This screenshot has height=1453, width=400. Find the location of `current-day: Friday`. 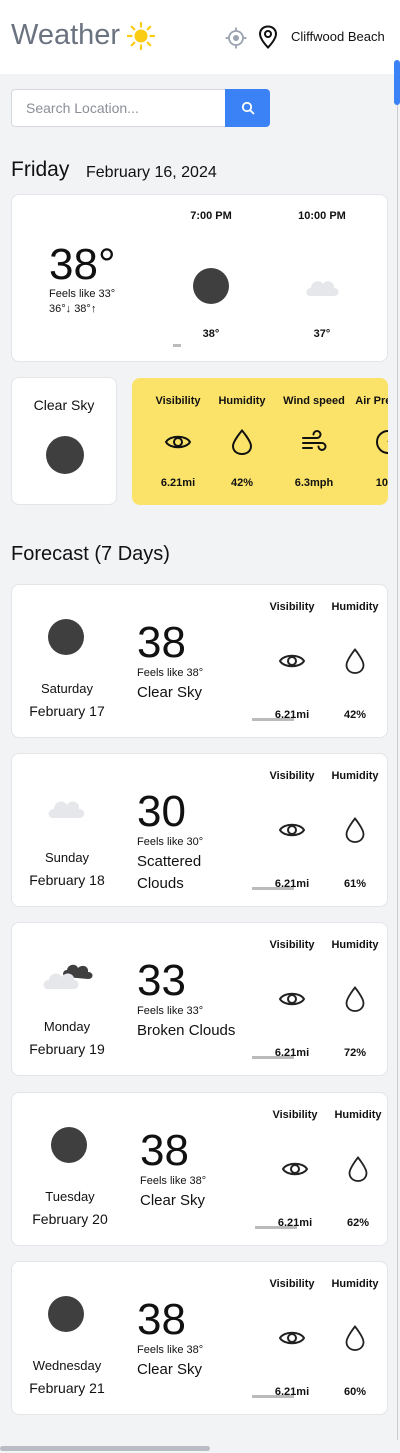

current-day: Friday is located at coordinates (40, 169).